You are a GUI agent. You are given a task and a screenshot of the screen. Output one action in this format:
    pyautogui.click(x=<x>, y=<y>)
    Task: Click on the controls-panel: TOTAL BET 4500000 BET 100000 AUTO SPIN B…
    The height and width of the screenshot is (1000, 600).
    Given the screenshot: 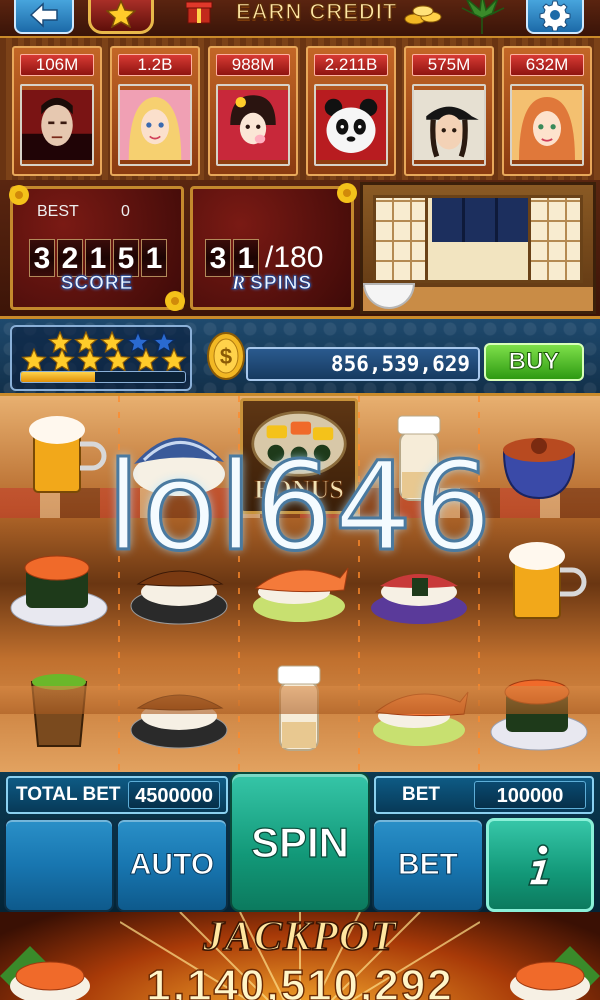 What is the action you would take?
    pyautogui.click(x=300, y=842)
    